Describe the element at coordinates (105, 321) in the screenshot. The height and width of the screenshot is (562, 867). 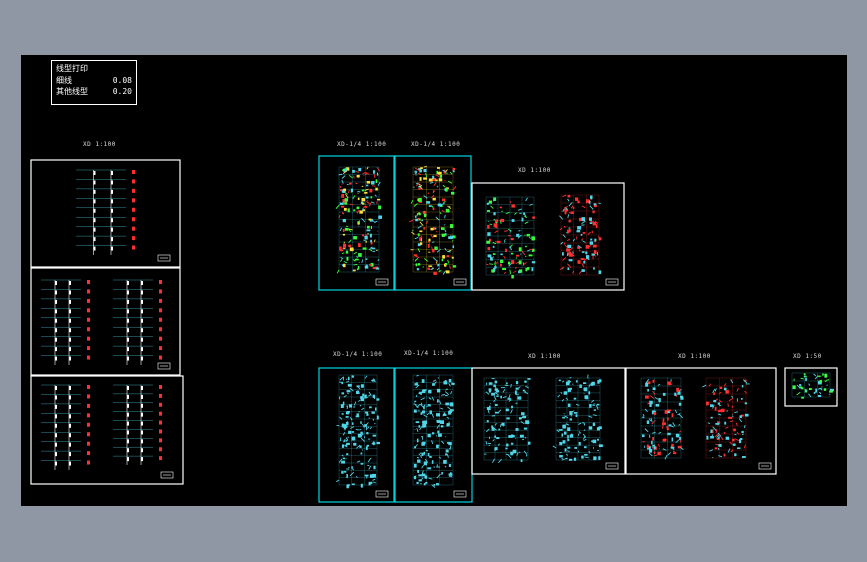
I see `sheet-frame-left-mid` at that location.